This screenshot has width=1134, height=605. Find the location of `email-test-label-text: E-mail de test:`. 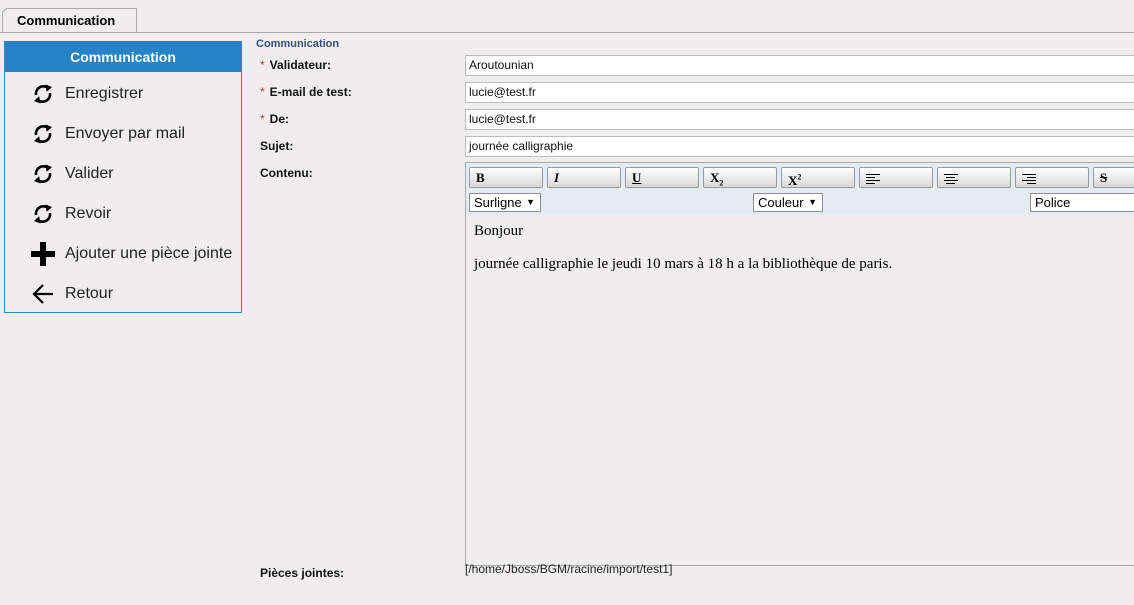

email-test-label-text: E-mail de test: is located at coordinates (310, 92).